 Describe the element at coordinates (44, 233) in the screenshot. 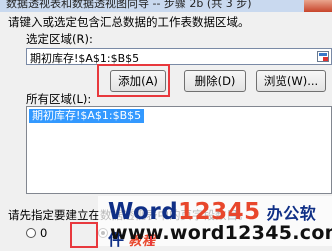

I see `page-field-option-label: 0` at that location.